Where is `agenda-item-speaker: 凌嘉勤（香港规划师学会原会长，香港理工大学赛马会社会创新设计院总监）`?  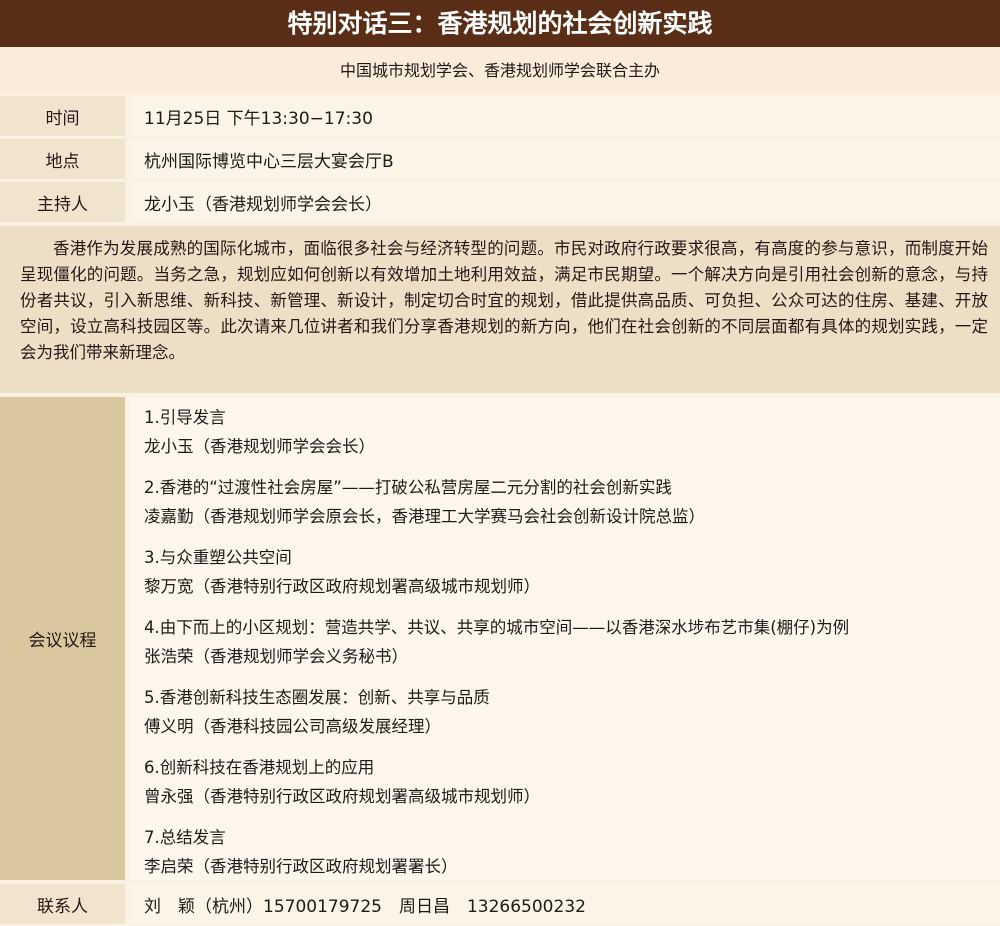
agenda-item-speaker: 凌嘉勤（香港规划师学会原会长，香港理工大学赛马会社会创新设计院总监） is located at coordinates (424, 516).